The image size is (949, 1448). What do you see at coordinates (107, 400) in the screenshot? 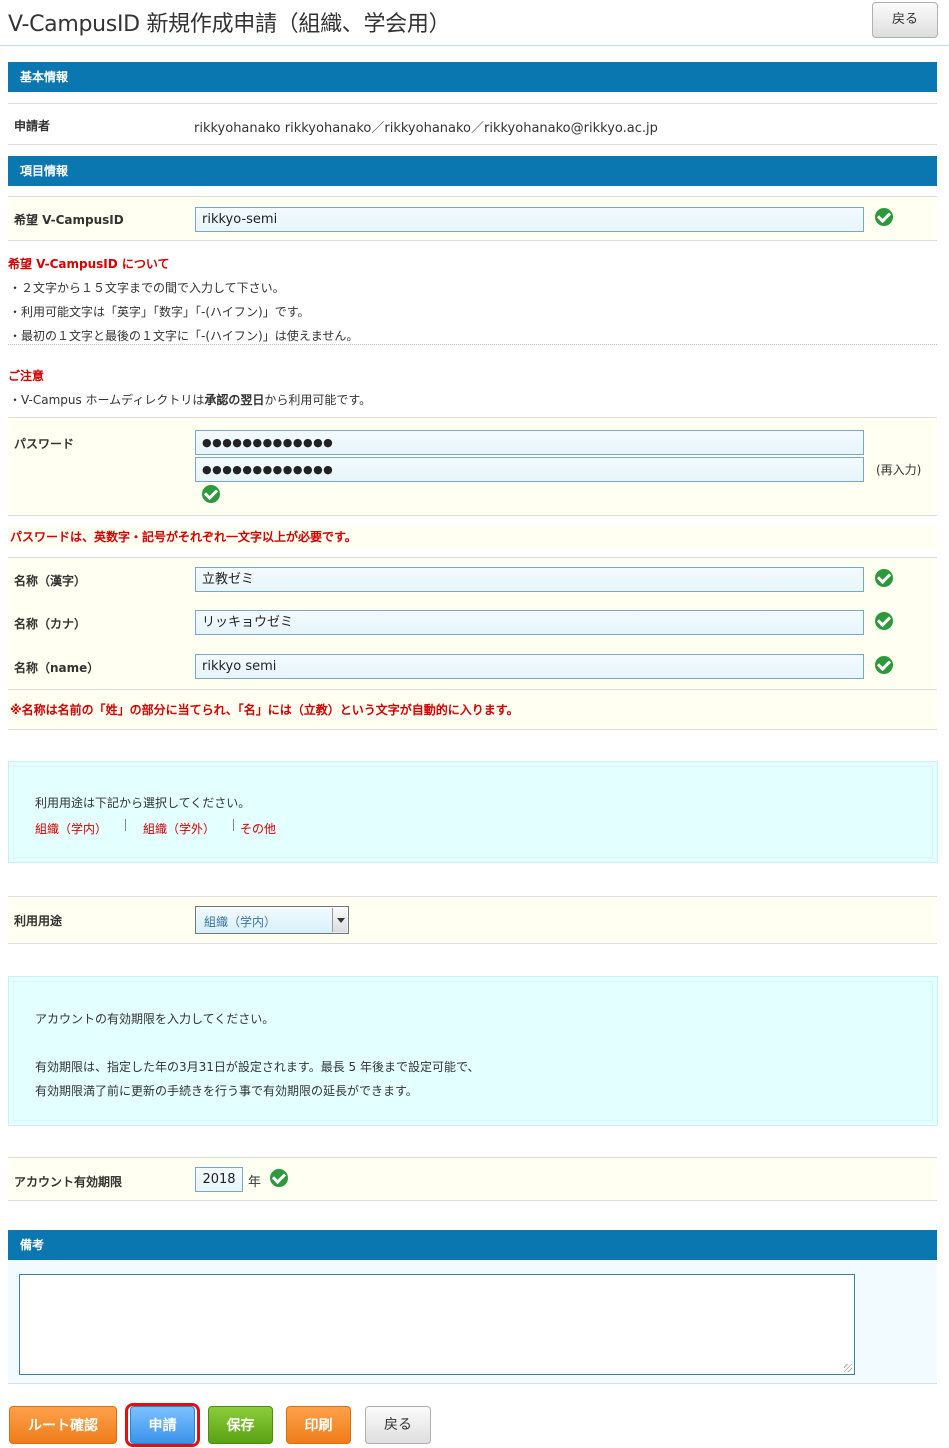
I see `caution-line-prefix: ・V-Campus ホームディレクトリは` at bounding box center [107, 400].